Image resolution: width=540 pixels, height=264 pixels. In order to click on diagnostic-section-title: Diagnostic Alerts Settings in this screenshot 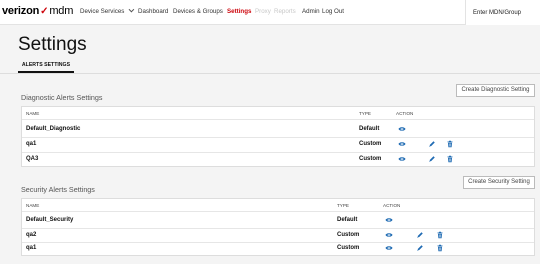, I will do `click(62, 97)`.